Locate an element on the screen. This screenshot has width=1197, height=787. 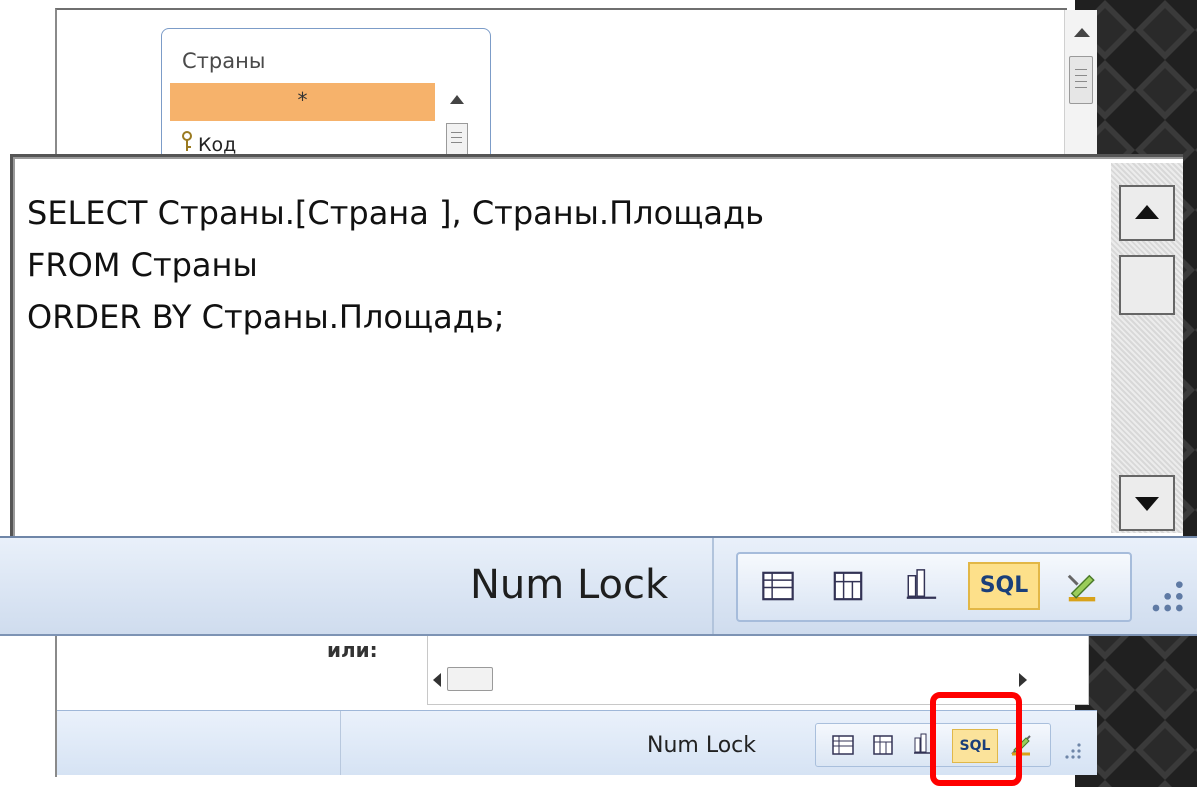
sql-view-button: SQL is located at coordinates (1004, 586).